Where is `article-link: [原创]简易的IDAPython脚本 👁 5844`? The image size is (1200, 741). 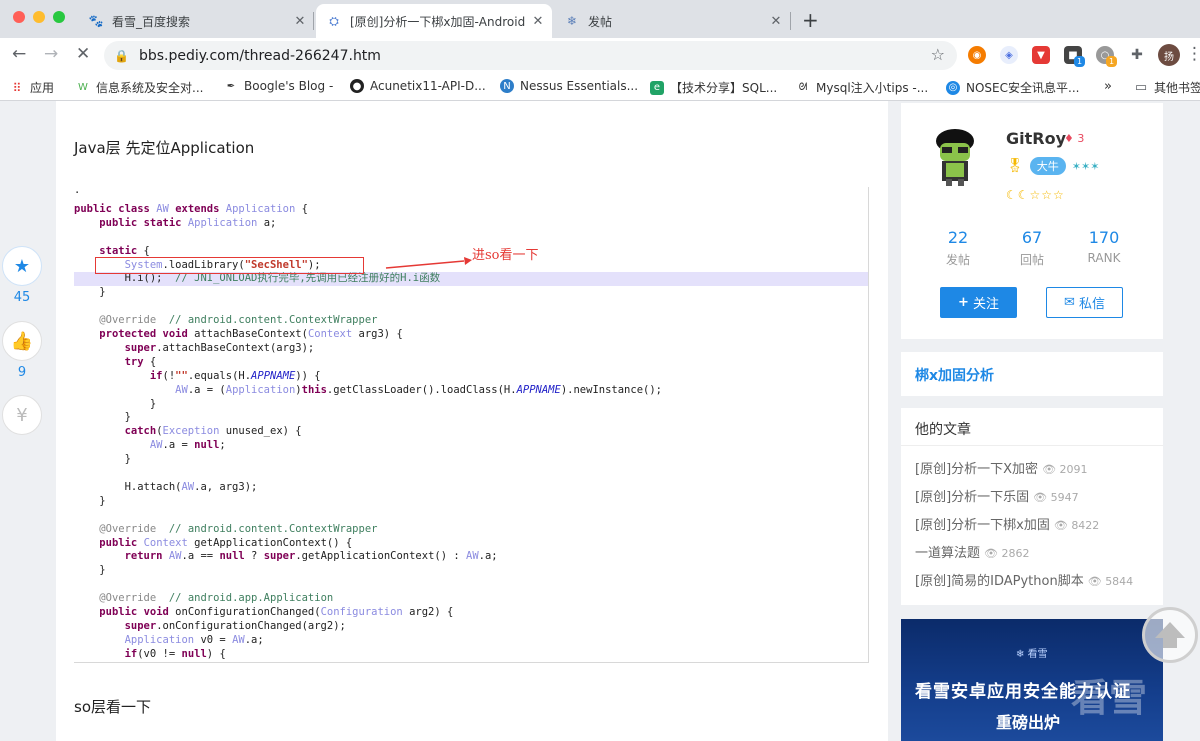
article-link: [原创]简易的IDAPython脚本 👁 5844 is located at coordinates (1024, 579).